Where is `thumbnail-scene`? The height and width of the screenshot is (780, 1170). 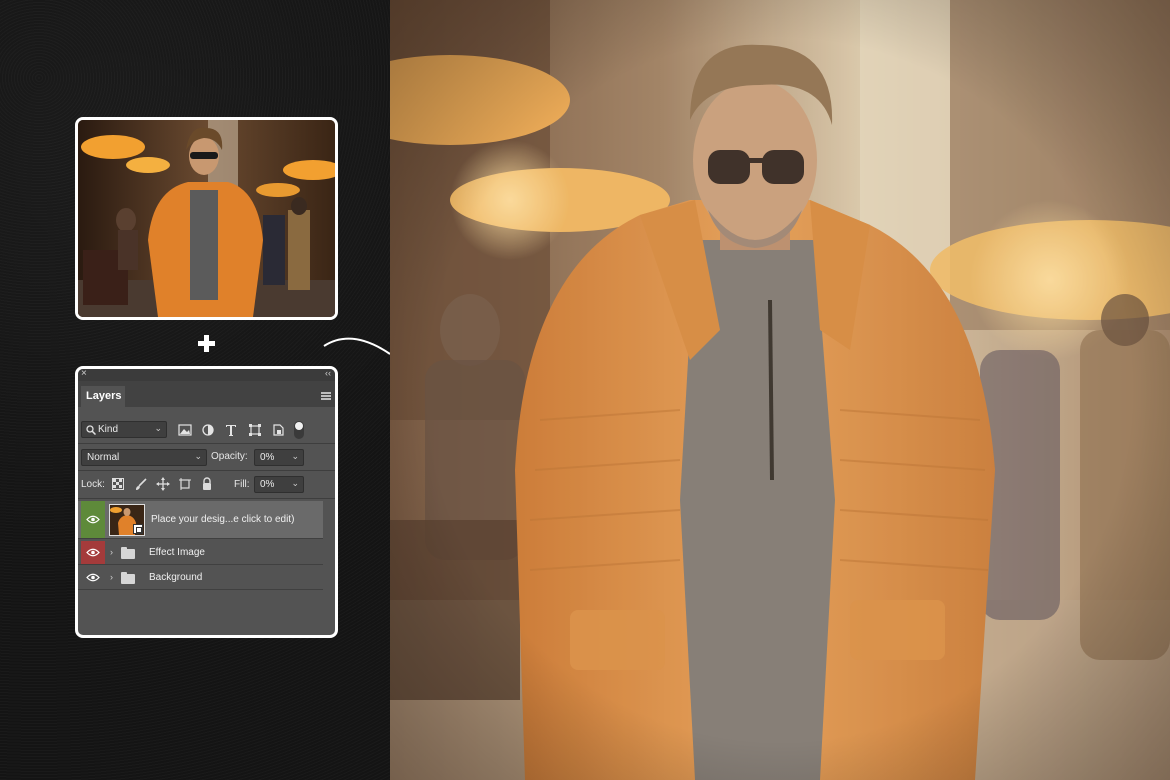 thumbnail-scene is located at coordinates (206, 218).